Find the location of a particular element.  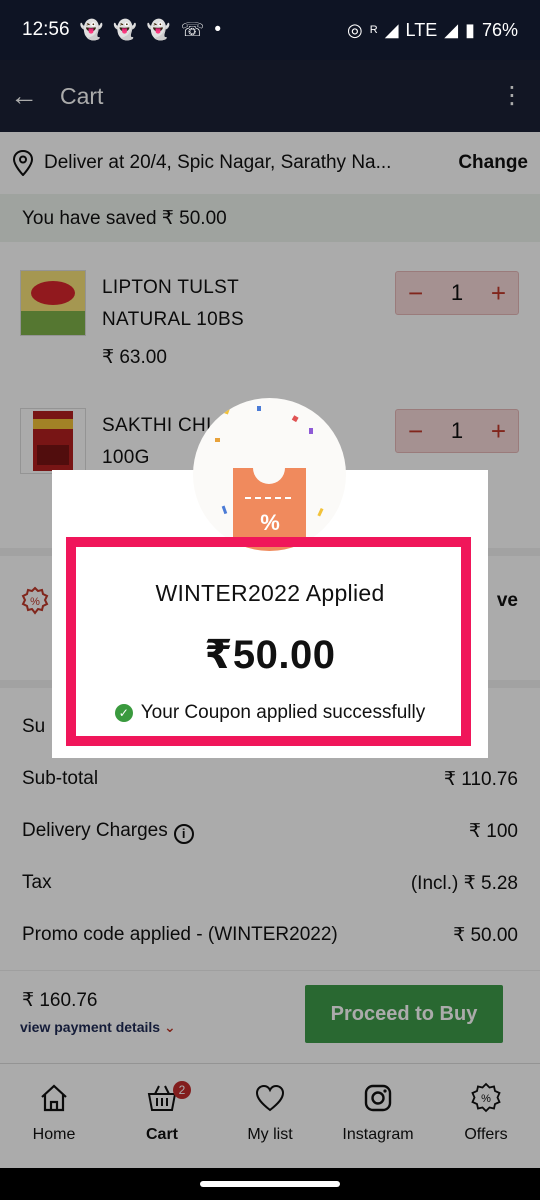

missed-call-icon: ☏ is located at coordinates (192, 30).